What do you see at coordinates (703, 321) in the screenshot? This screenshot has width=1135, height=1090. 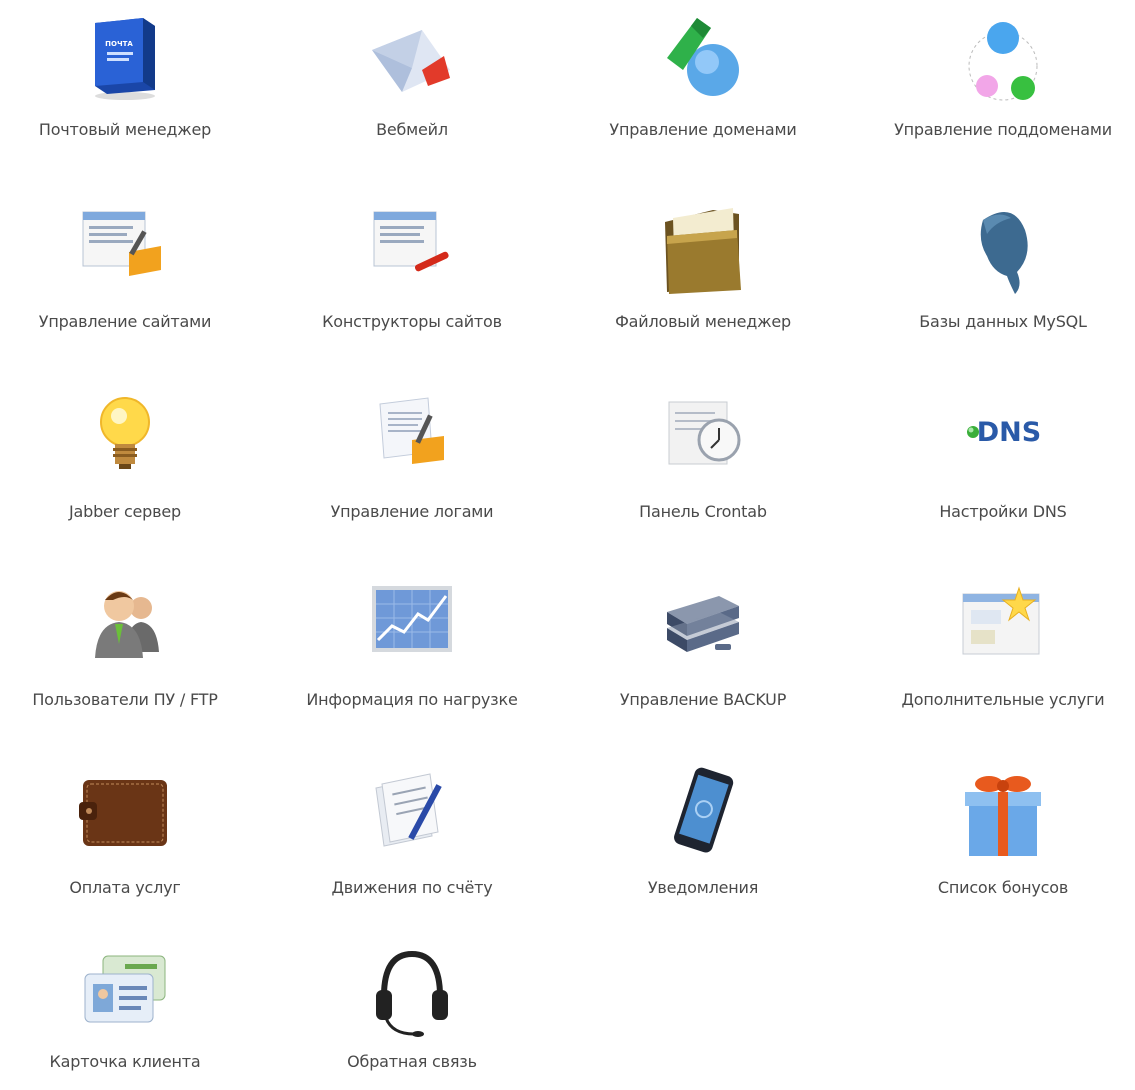 I see `tile-label: Файловый менеджер` at bounding box center [703, 321].